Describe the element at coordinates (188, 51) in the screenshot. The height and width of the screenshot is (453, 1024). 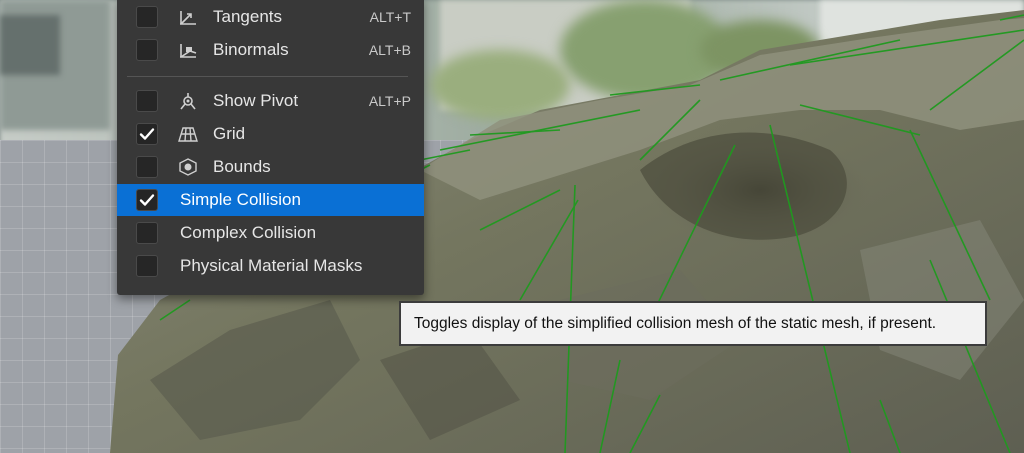
I see `binormals-icon` at that location.